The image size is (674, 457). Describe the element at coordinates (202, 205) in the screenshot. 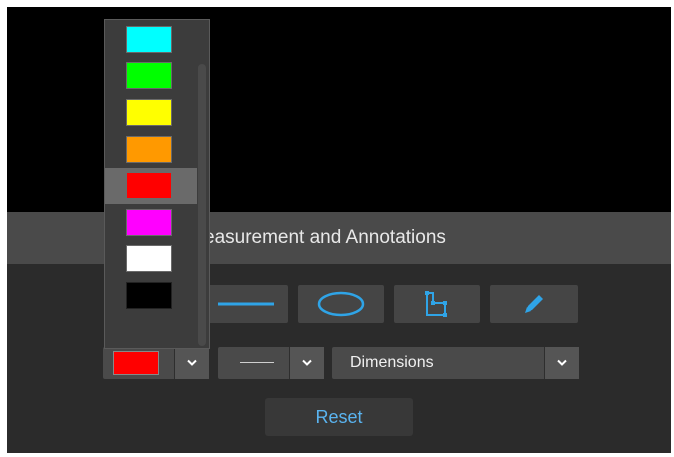

I see `dropdown-scrollbar` at that location.